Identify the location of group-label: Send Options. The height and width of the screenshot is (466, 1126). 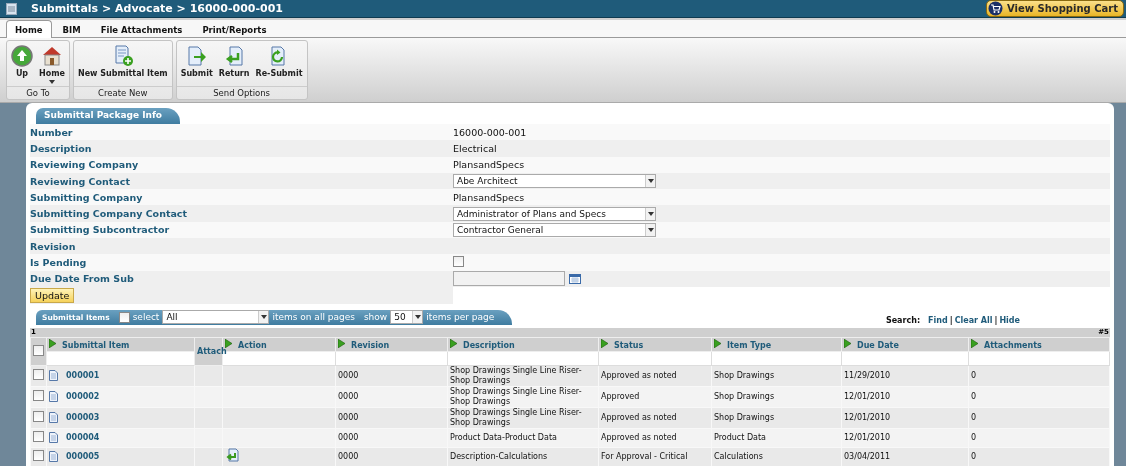
(241, 92).